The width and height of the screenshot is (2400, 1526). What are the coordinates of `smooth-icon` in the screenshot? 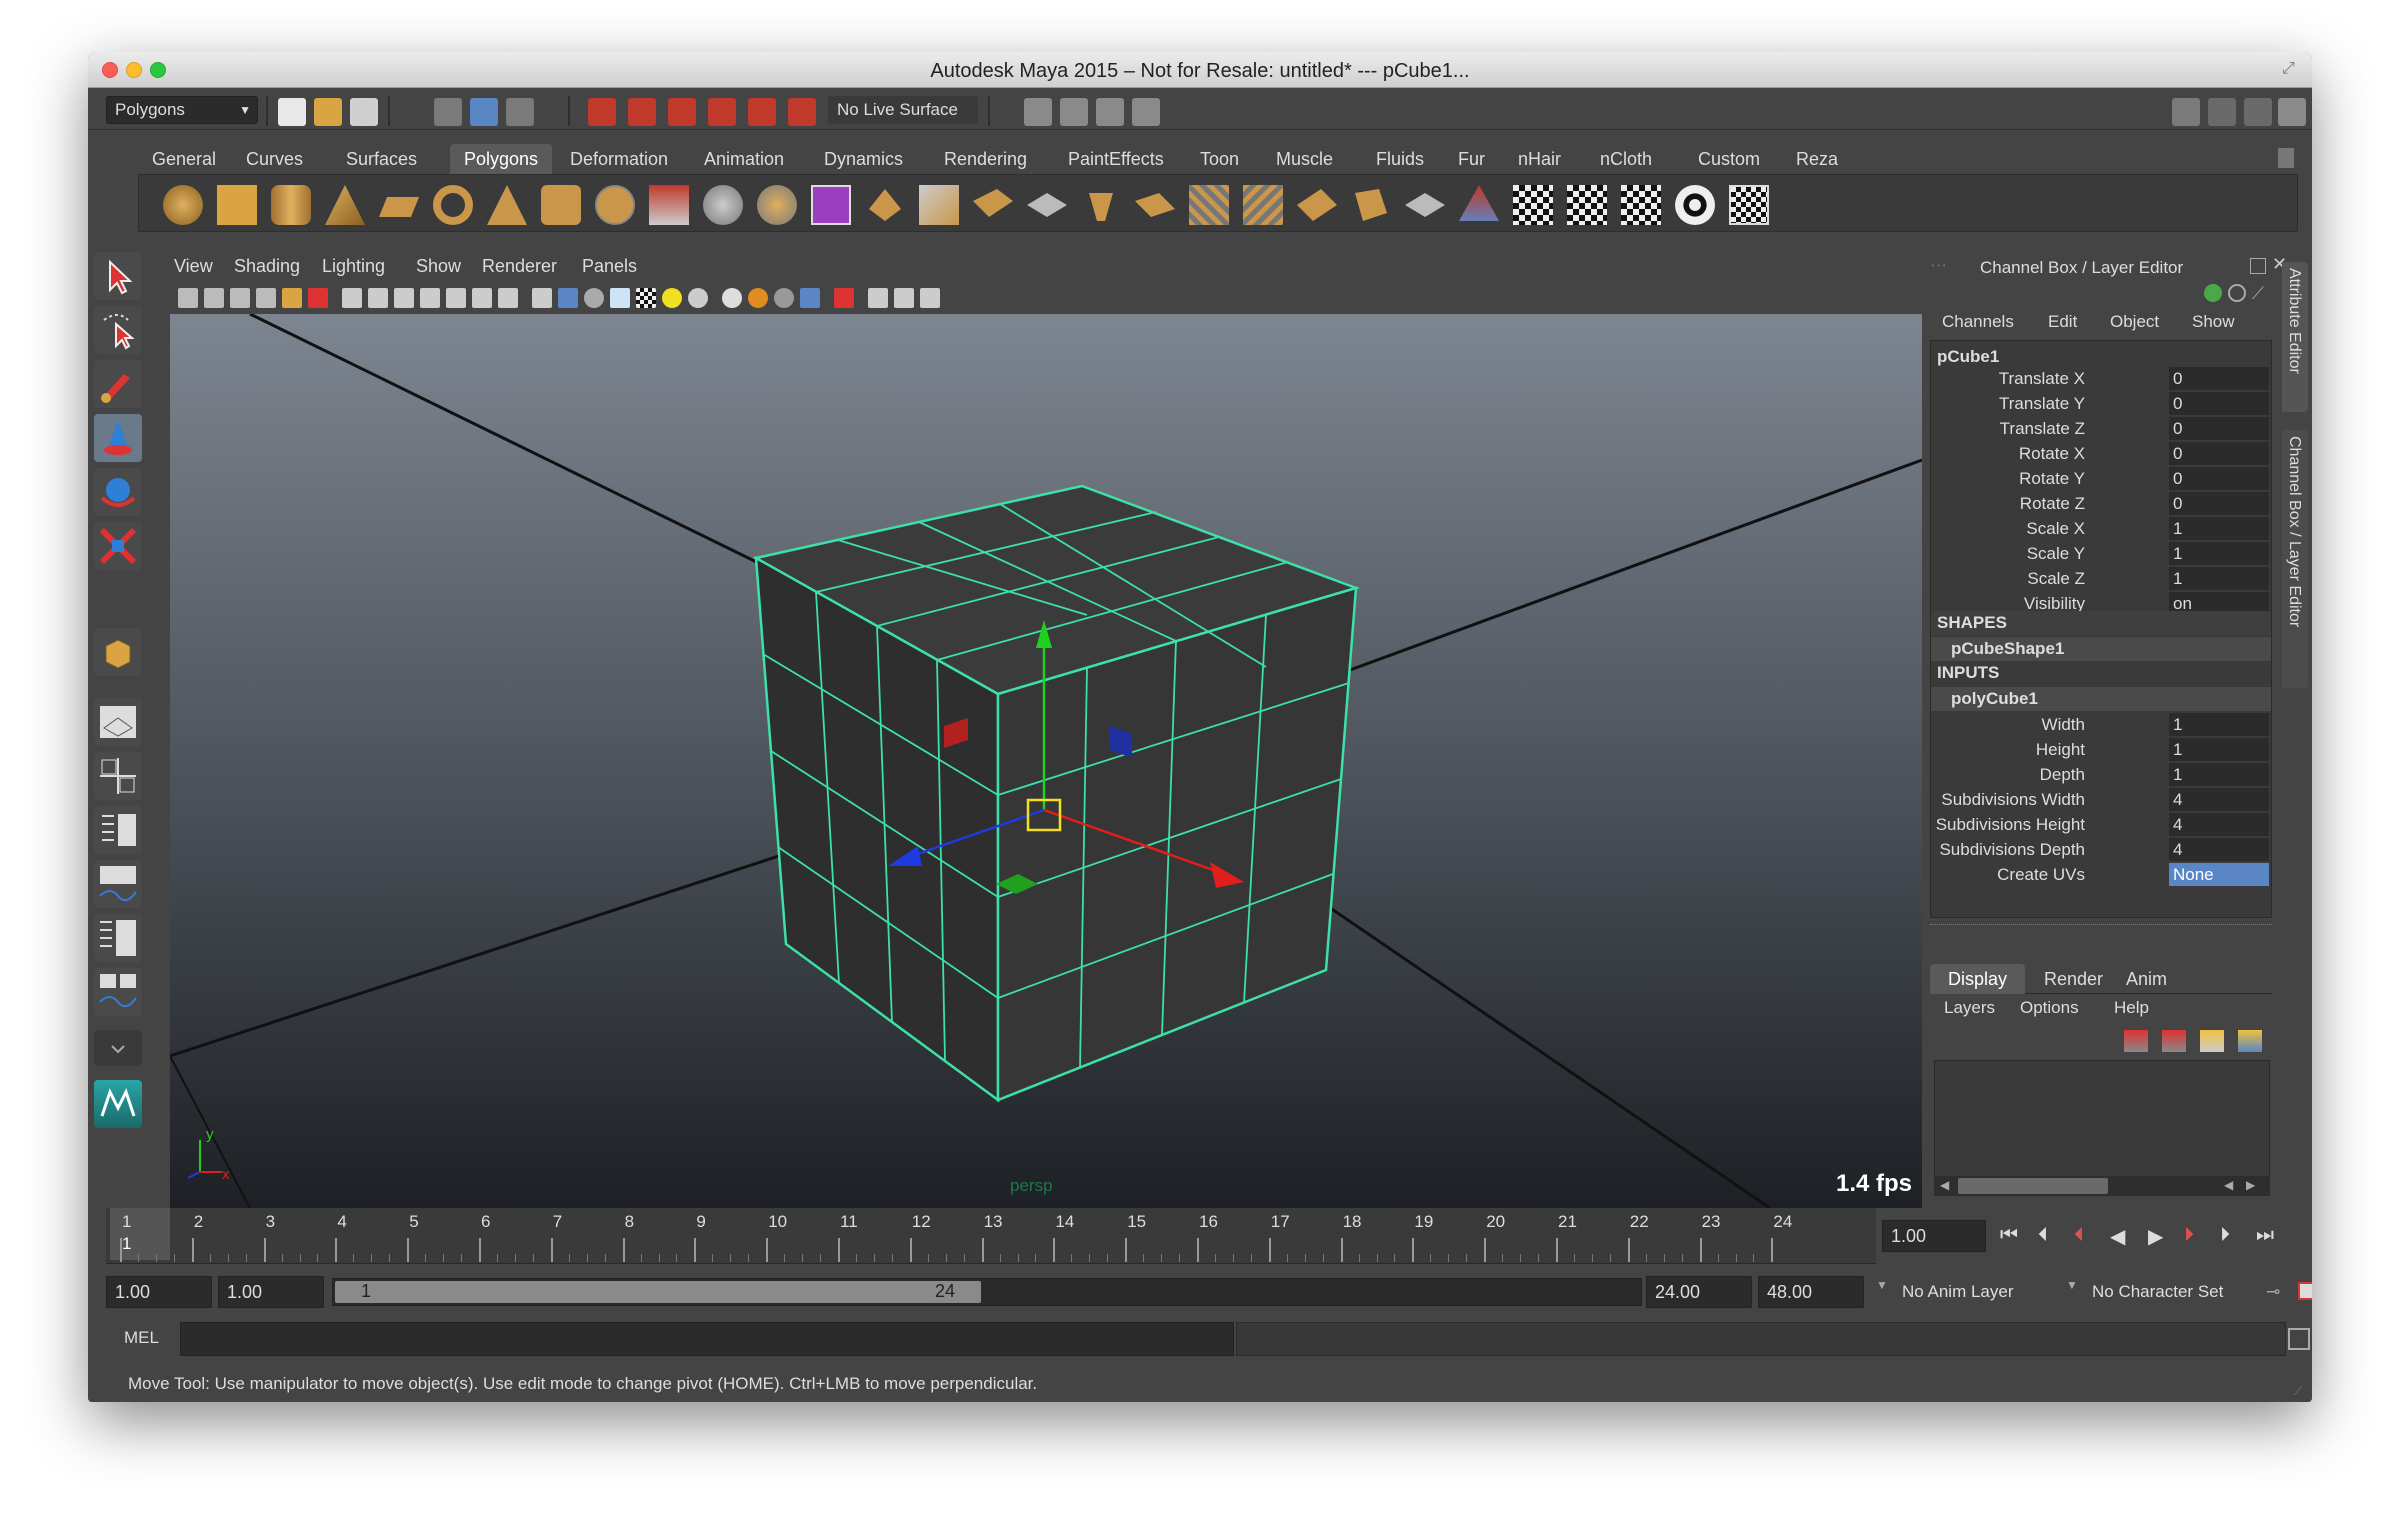 It's located at (831, 205).